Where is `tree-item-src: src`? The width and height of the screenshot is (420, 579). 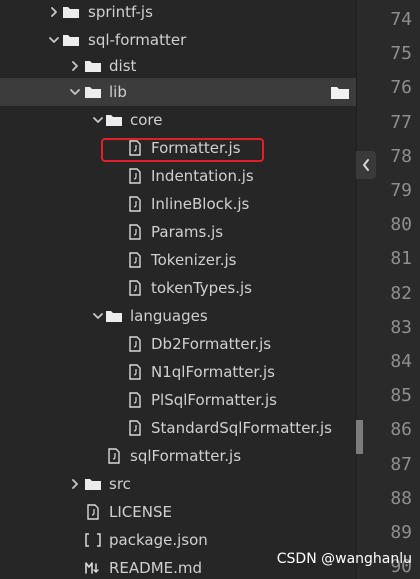
tree-item-src: src is located at coordinates (178, 484).